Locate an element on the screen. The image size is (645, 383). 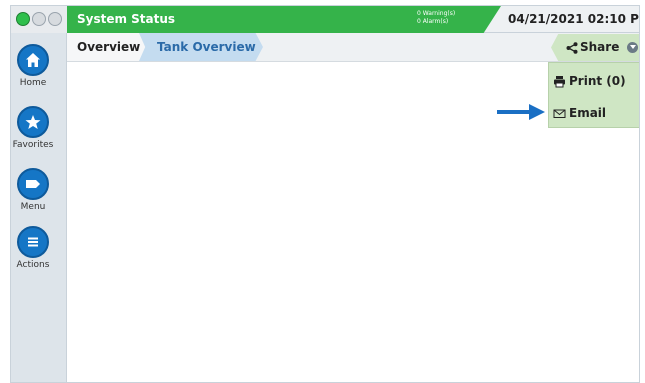
sidebar-item-label: Actions is located at coordinates (33, 265).